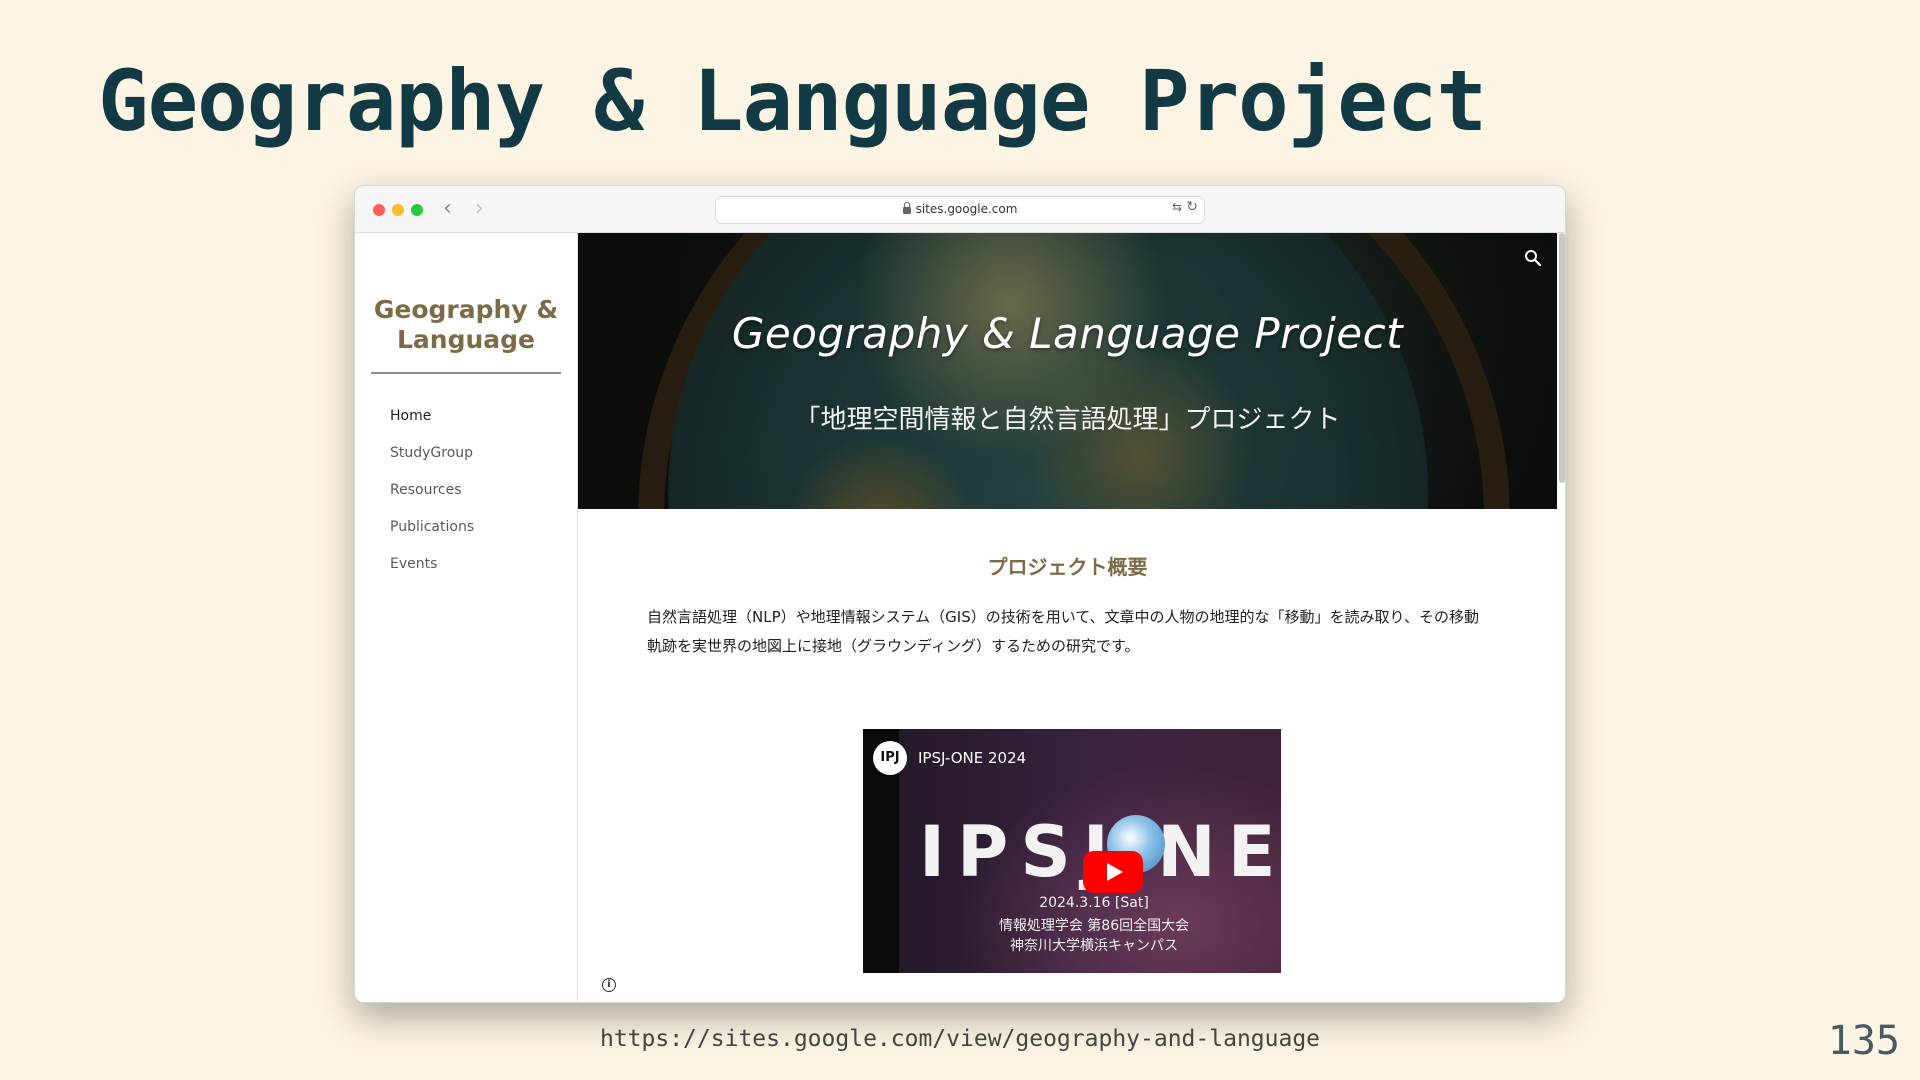 The height and width of the screenshot is (1080, 1920). What do you see at coordinates (1177, 207) in the screenshot?
I see `translate-icon: ⇆` at bounding box center [1177, 207].